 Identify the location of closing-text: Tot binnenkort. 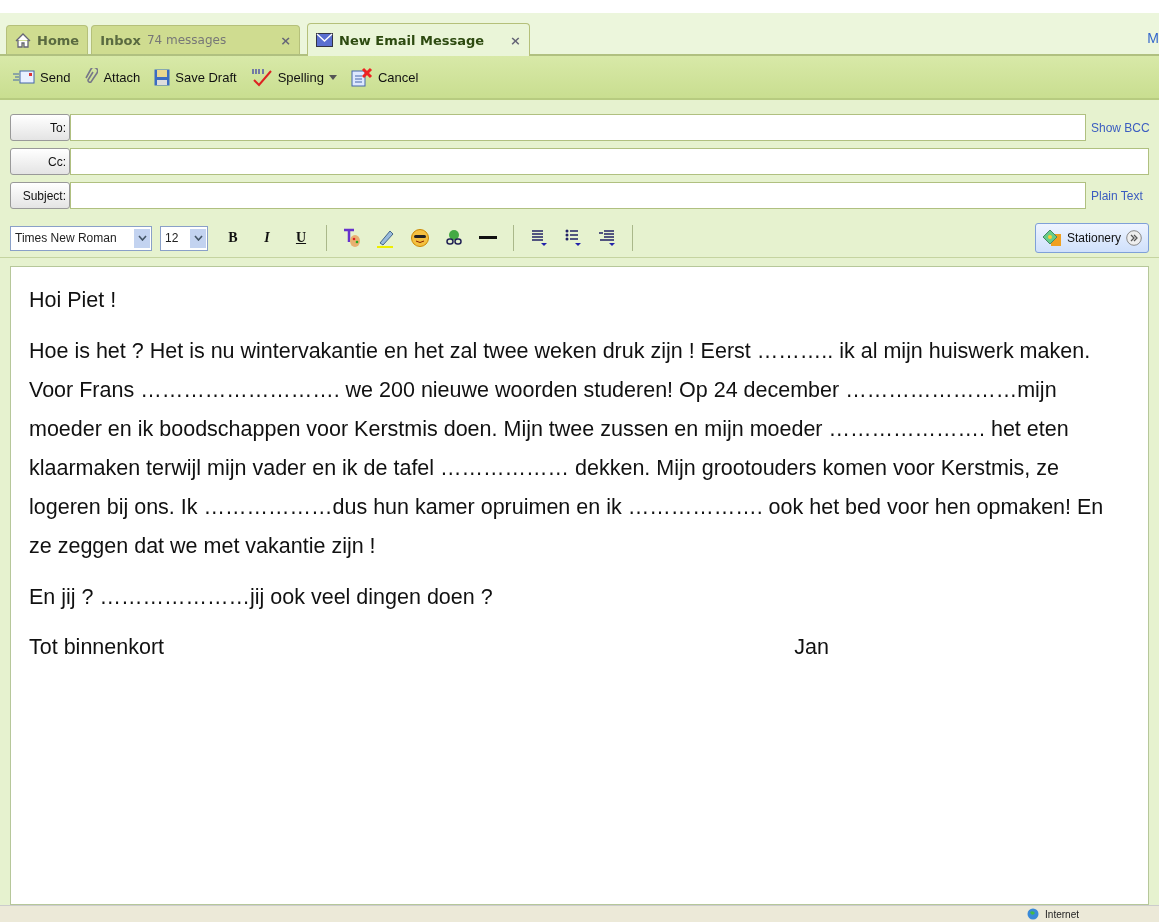
(97, 647).